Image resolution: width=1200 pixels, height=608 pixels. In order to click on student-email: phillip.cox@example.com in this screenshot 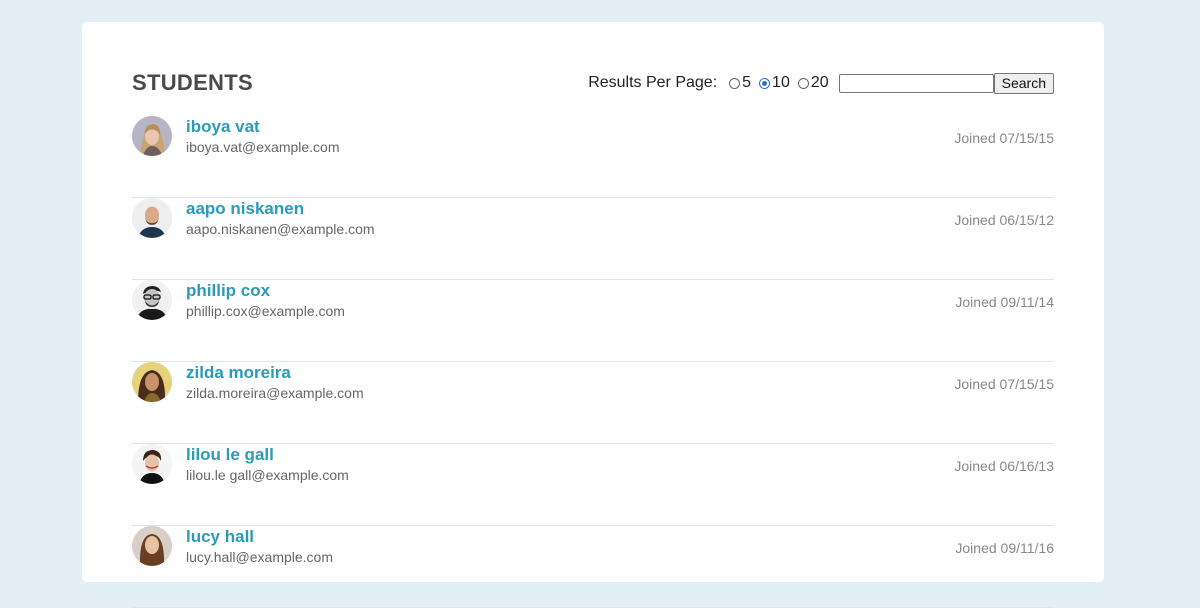, I will do `click(265, 311)`.